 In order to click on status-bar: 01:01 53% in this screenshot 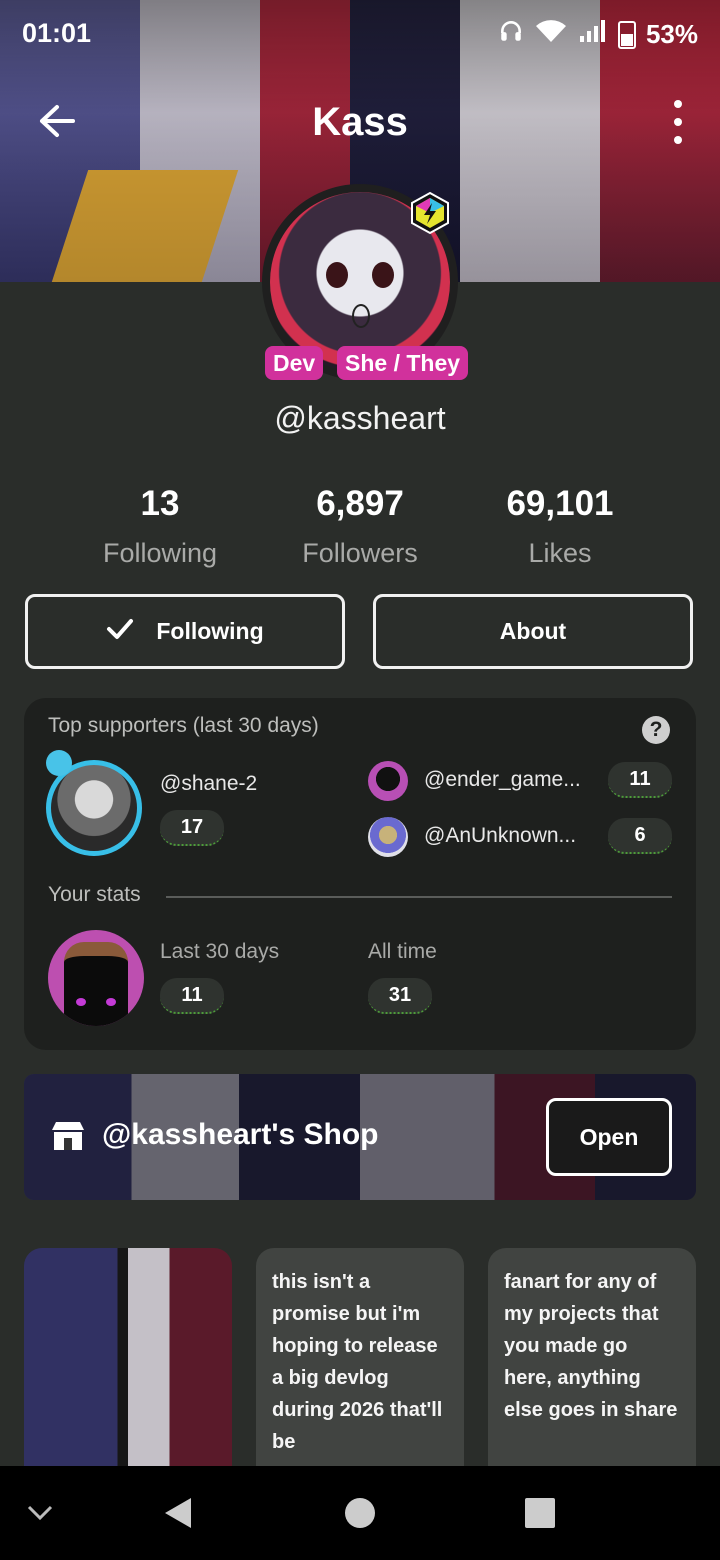, I will do `click(360, 35)`.